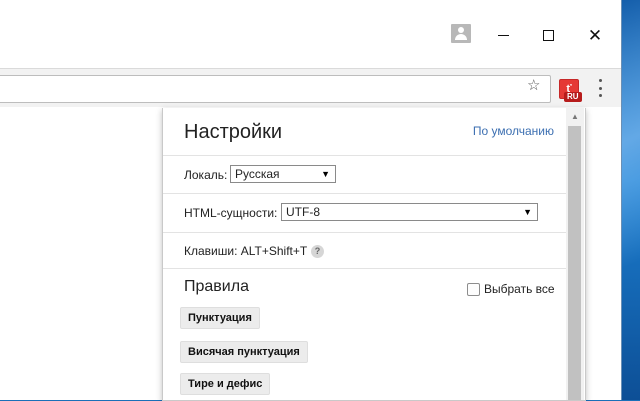  What do you see at coordinates (275, 89) in the screenshot?
I see `address-bar` at bounding box center [275, 89].